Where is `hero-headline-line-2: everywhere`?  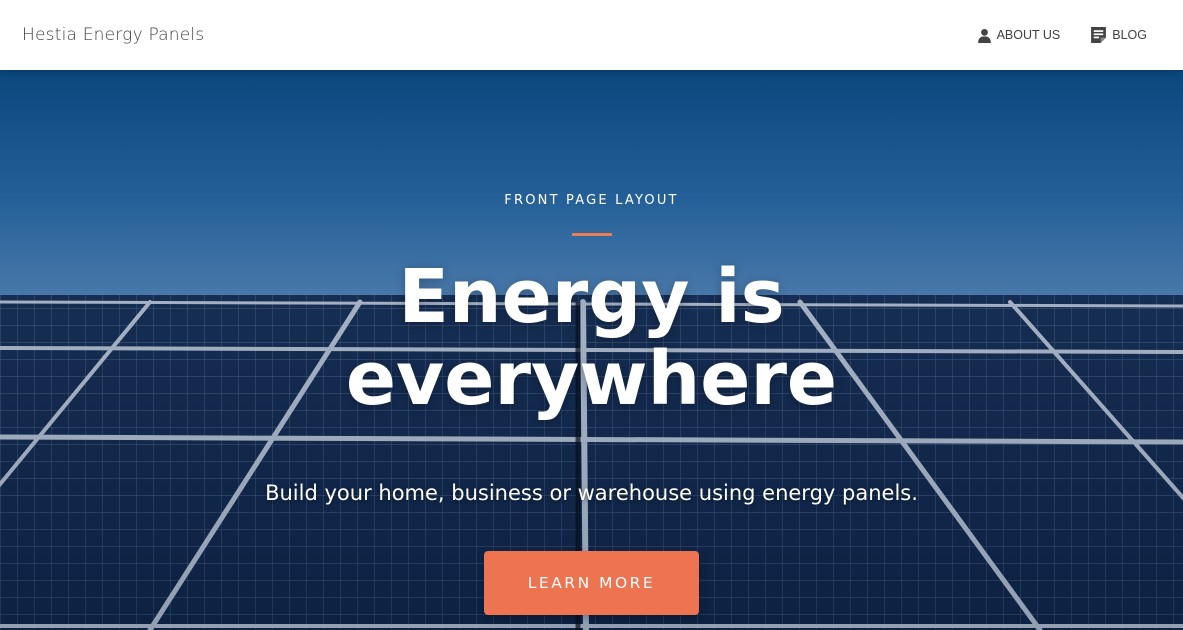
hero-headline-line-2: everywhere is located at coordinates (591, 379).